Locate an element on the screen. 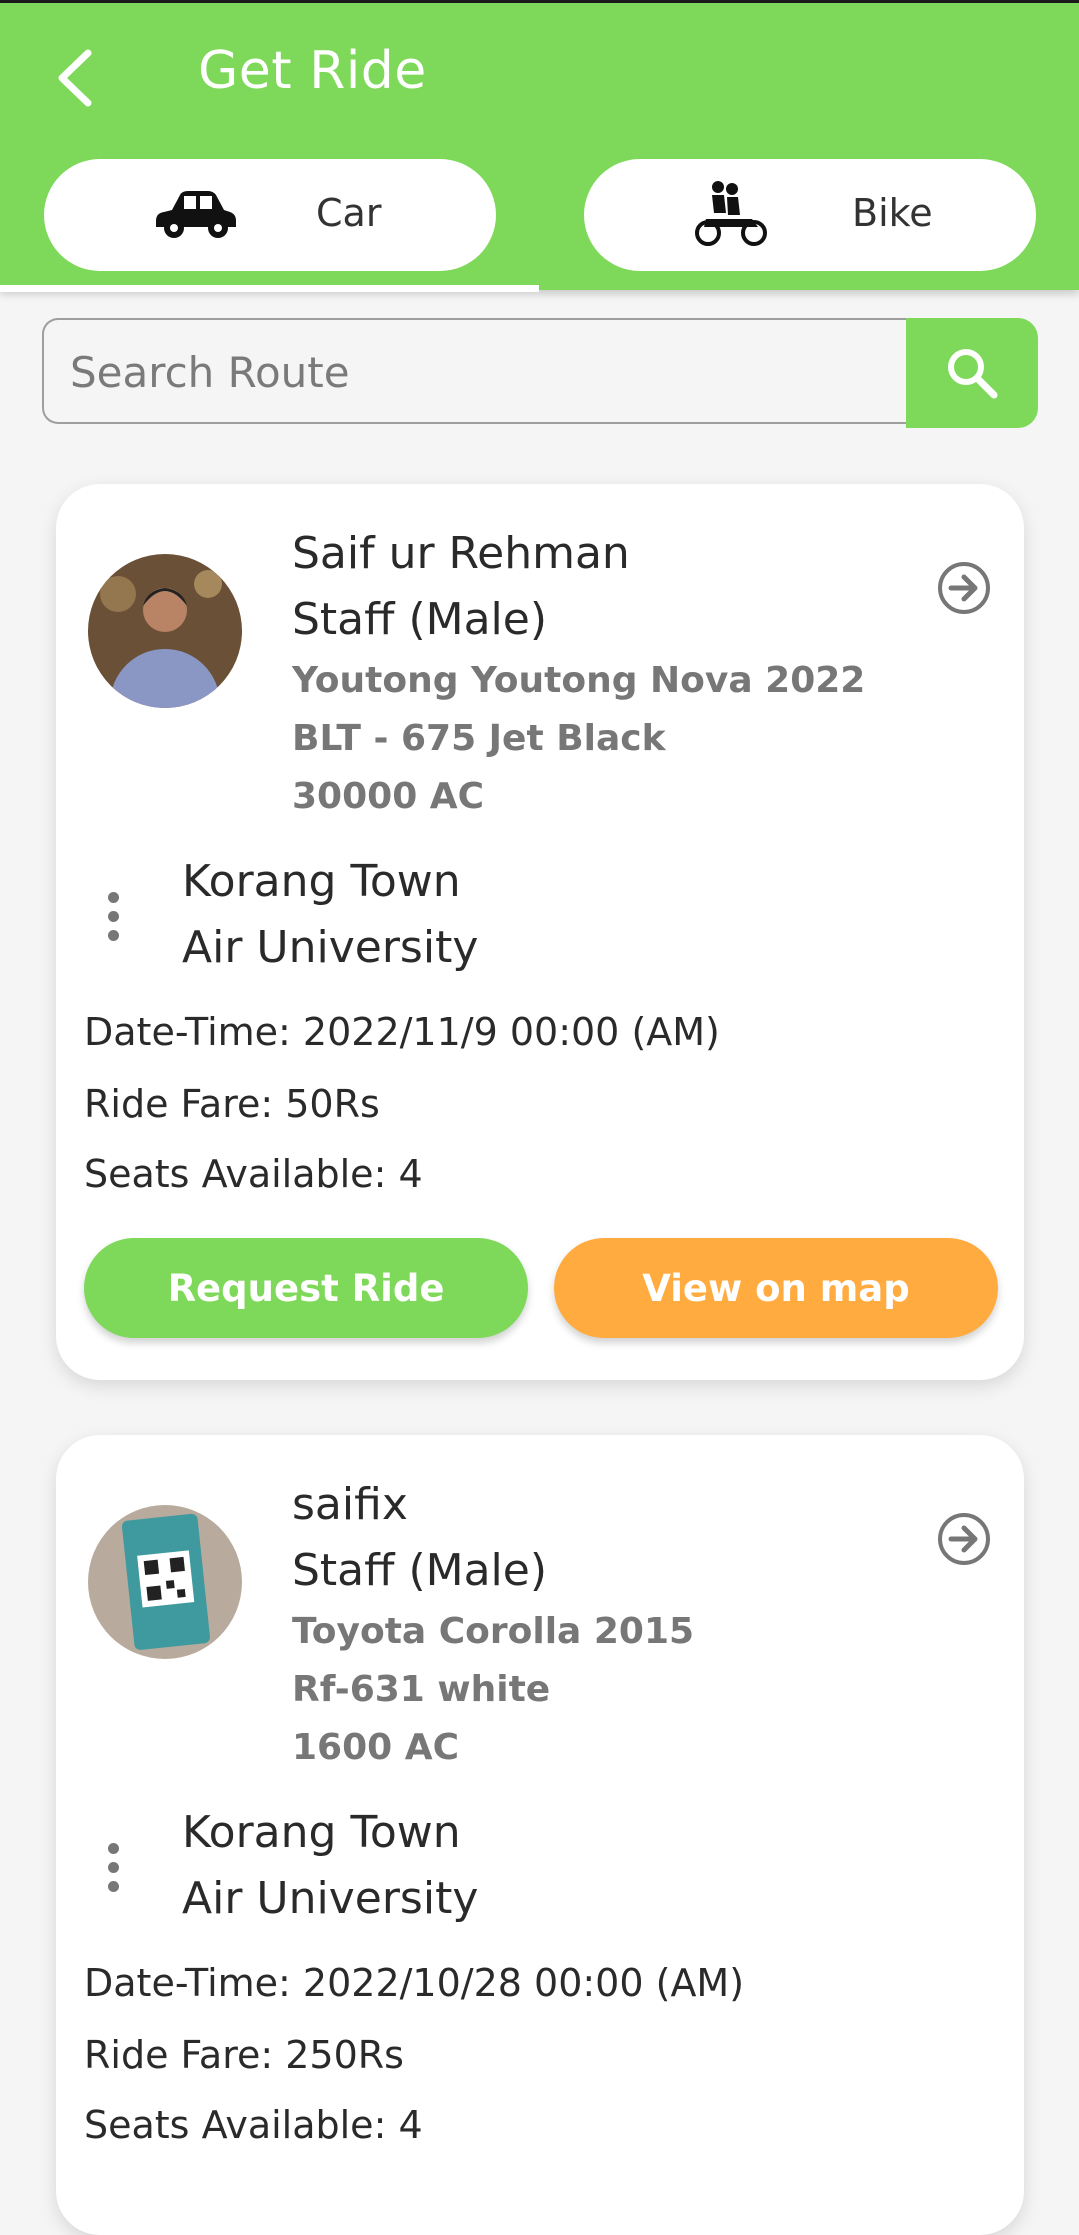 Image resolution: width=1079 pixels, height=2235 pixels. tab-bike-label: Bike is located at coordinates (892, 213).